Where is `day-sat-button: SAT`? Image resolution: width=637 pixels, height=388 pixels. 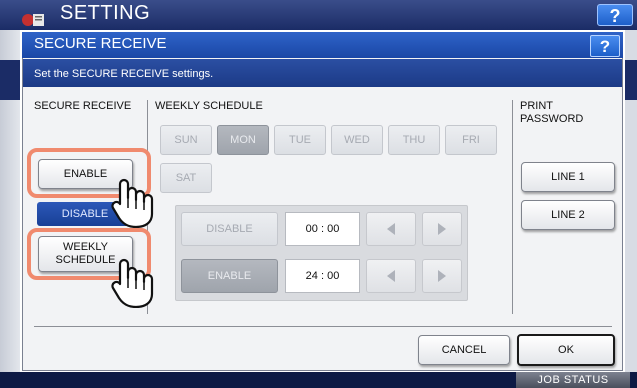
day-sat-button: SAT is located at coordinates (186, 178).